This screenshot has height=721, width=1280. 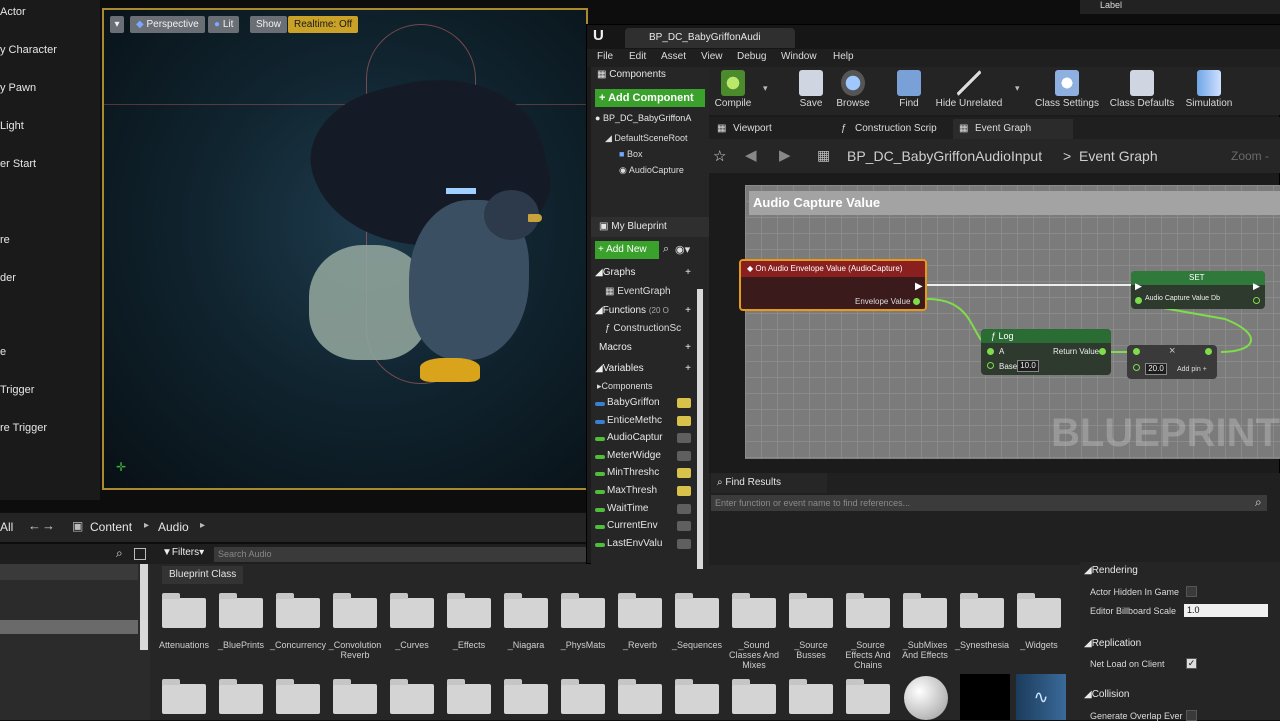 What do you see at coordinates (650, 227) in the screenshot?
I see `my-blueprint-tab: ▣ My Blueprint` at bounding box center [650, 227].